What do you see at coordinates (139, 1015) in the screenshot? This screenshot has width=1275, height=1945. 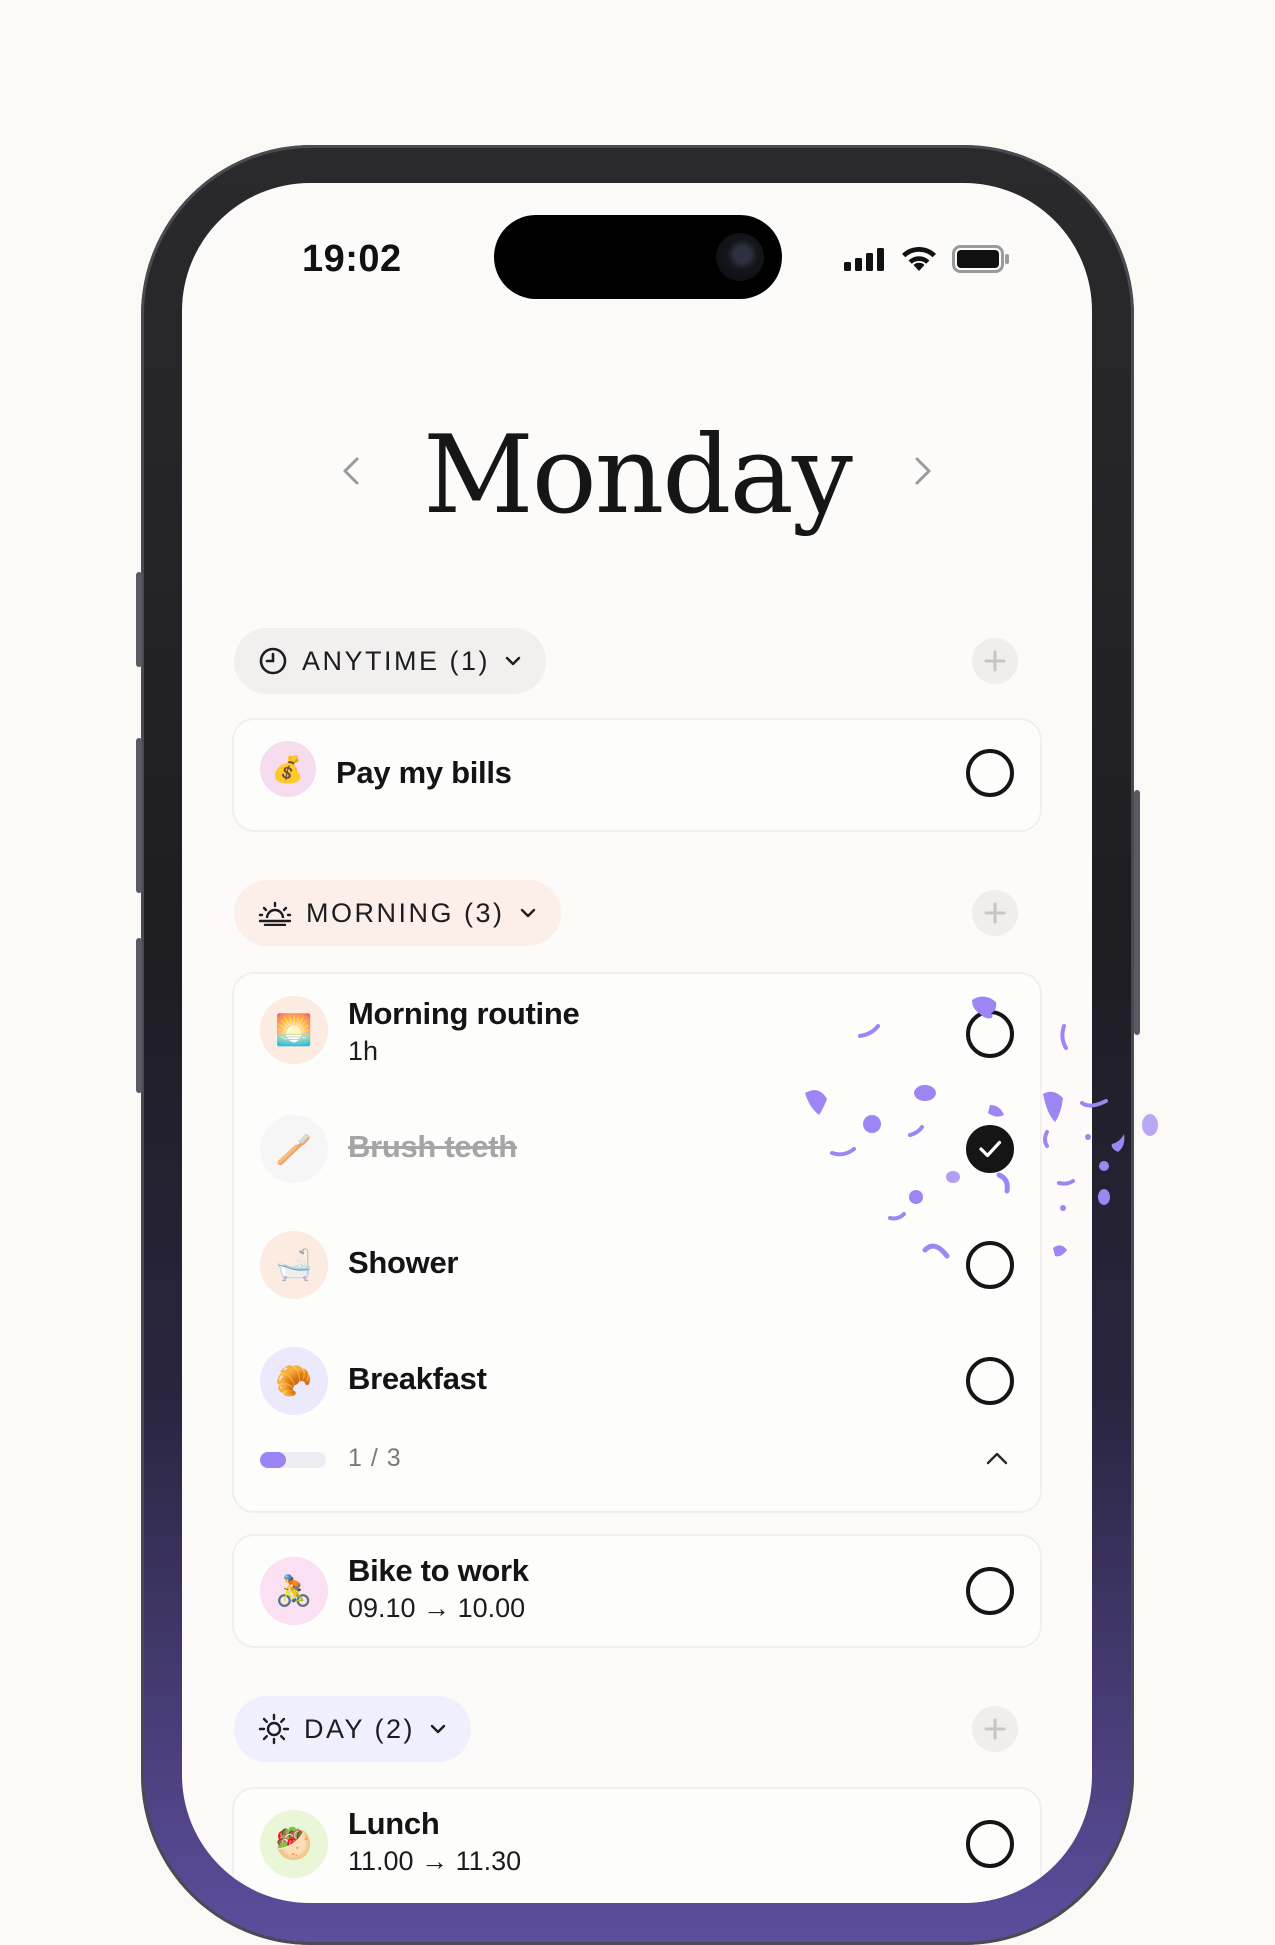 I see `volume-down-button` at bounding box center [139, 1015].